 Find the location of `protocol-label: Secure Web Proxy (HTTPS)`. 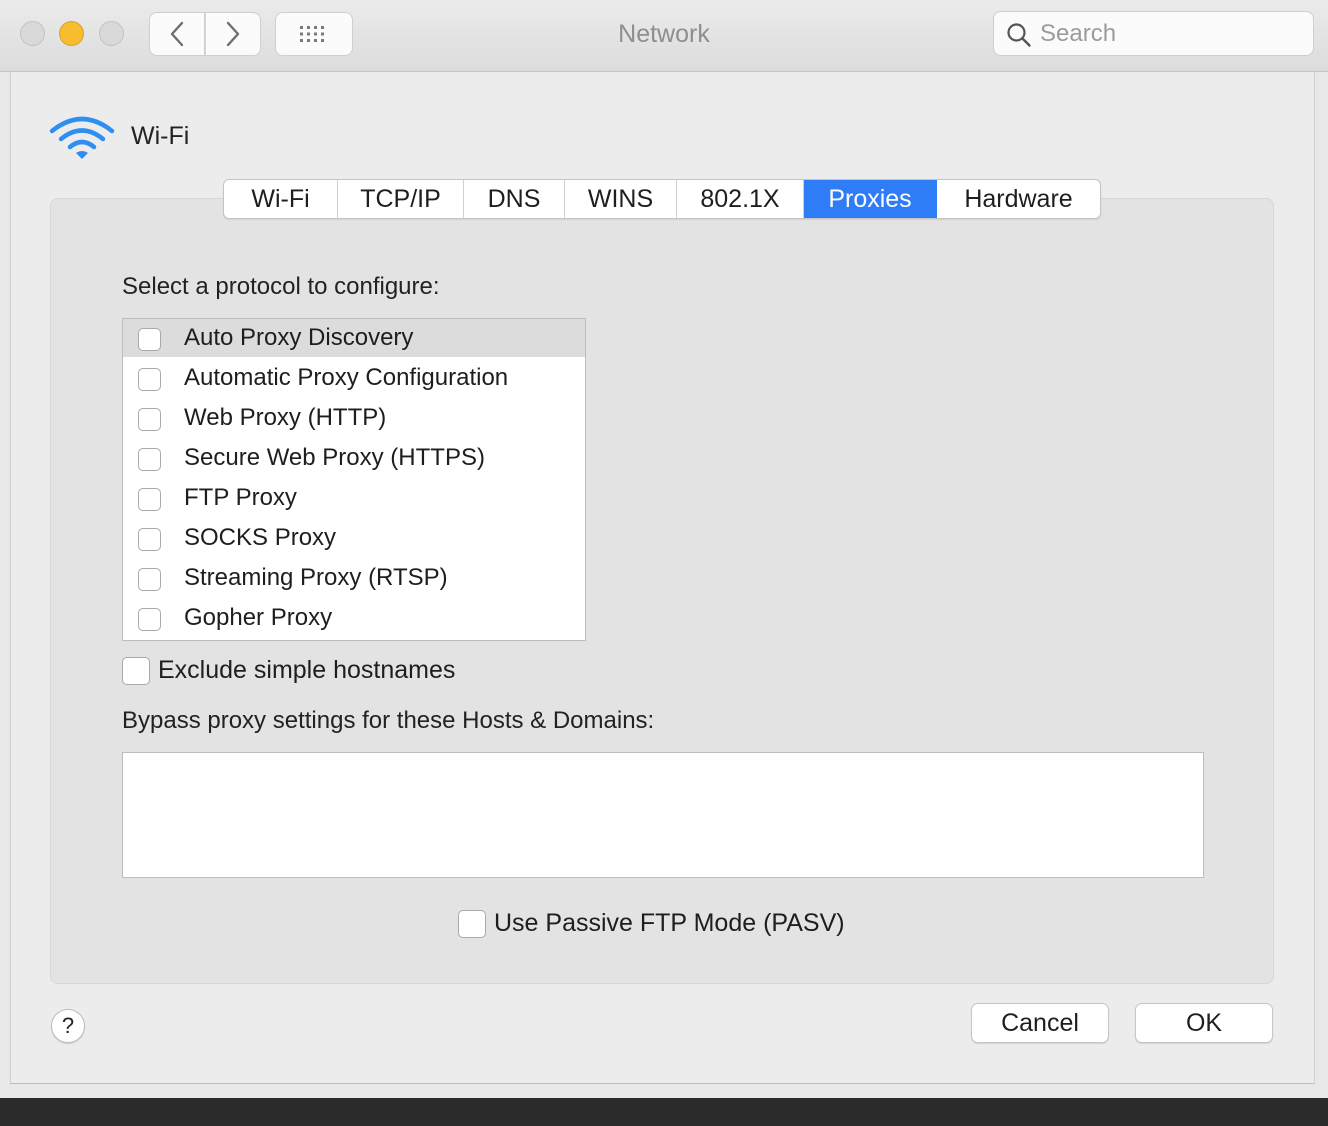

protocol-label: Secure Web Proxy (HTTPS) is located at coordinates (334, 457).